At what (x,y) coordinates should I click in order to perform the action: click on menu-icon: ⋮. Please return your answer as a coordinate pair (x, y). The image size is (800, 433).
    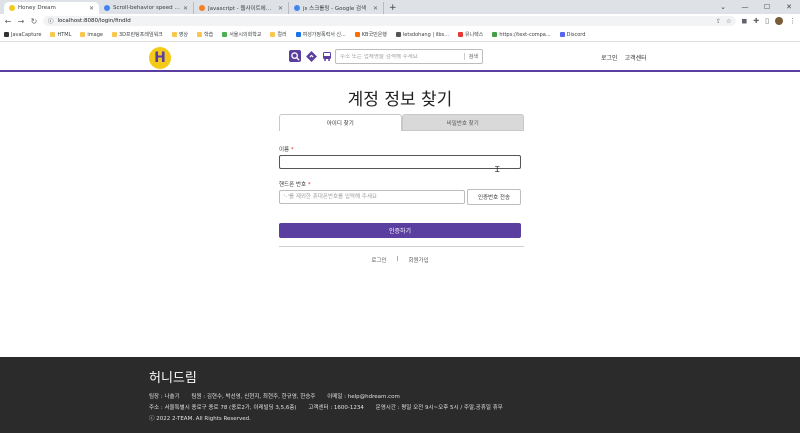
    Looking at the image, I should click on (792, 21).